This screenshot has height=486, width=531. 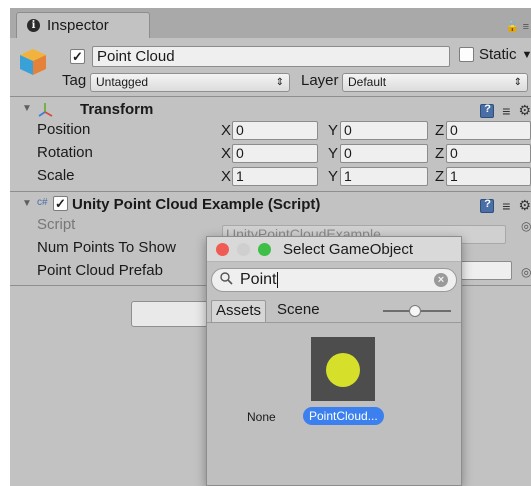 I want to click on minimize-window-button, so click(x=243, y=249).